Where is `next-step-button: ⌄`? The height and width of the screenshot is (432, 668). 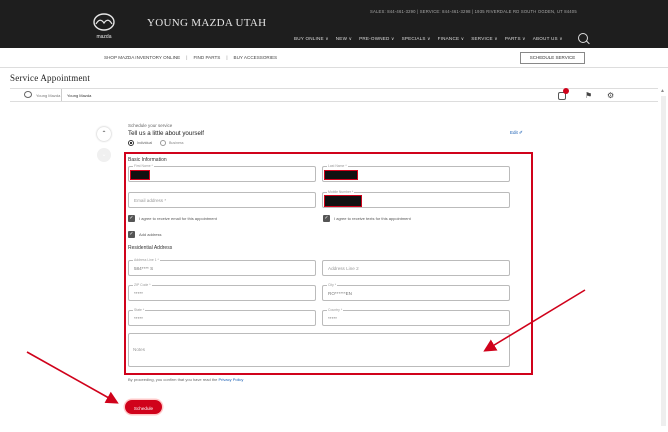 next-step-button: ⌄ is located at coordinates (104, 155).